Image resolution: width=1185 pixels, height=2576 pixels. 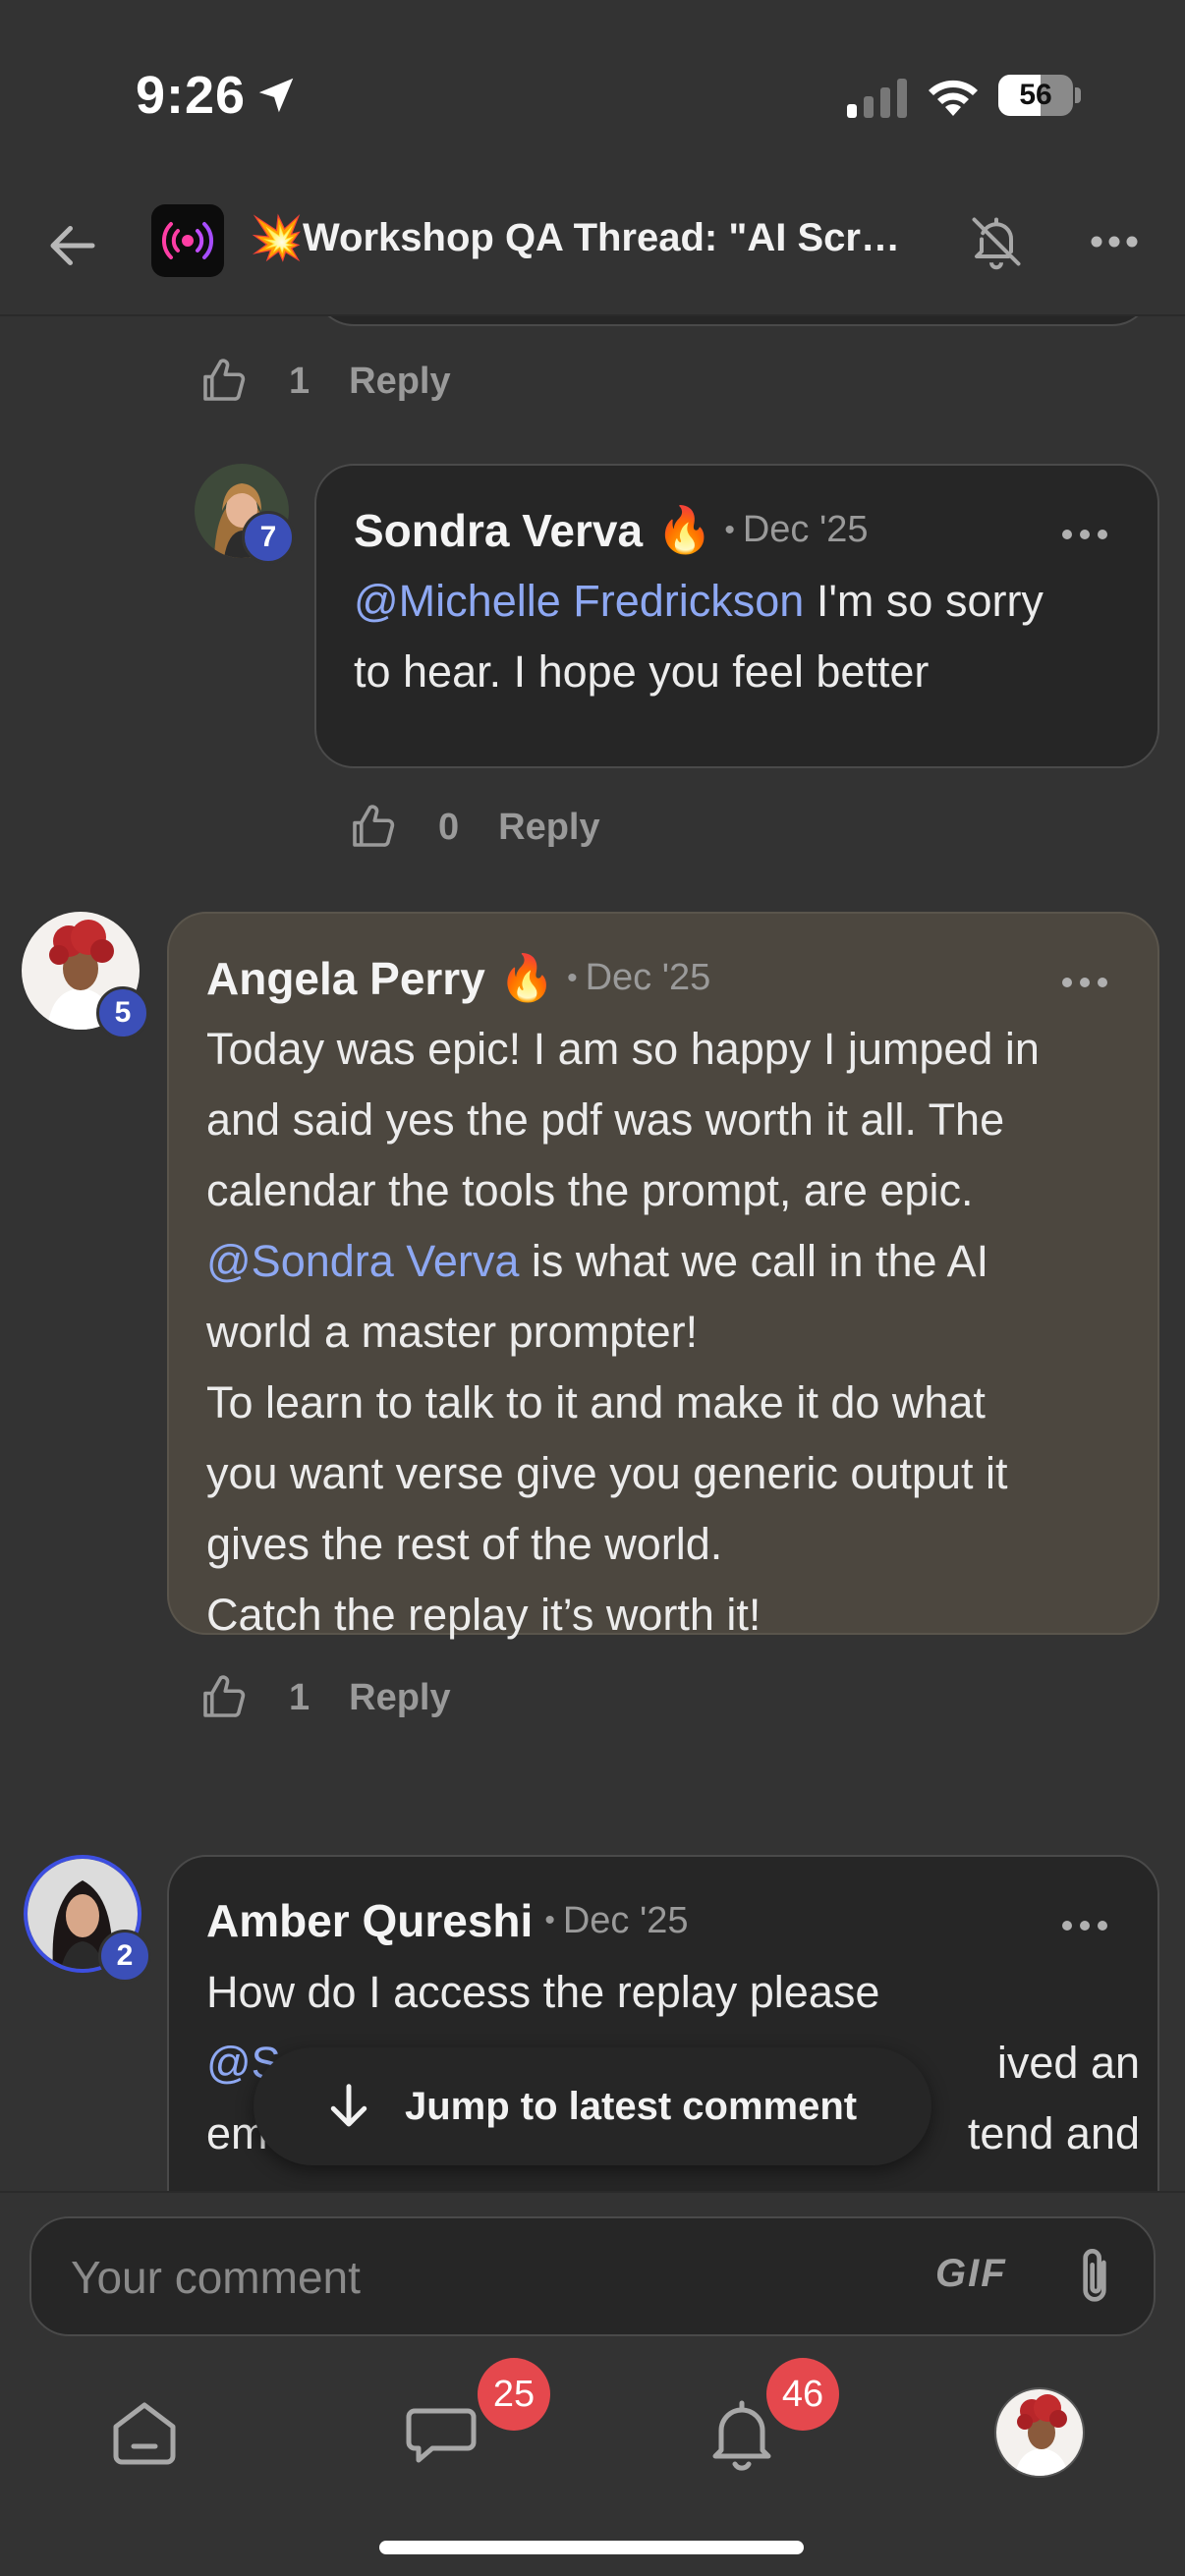 I want to click on wifi-icon, so click(x=954, y=98).